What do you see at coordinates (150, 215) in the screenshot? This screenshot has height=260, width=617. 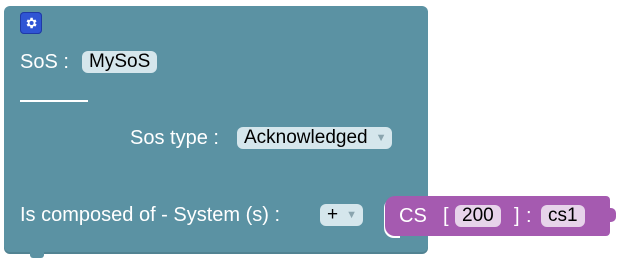 I see `composed-of-label: Is composed of - System (s) :` at bounding box center [150, 215].